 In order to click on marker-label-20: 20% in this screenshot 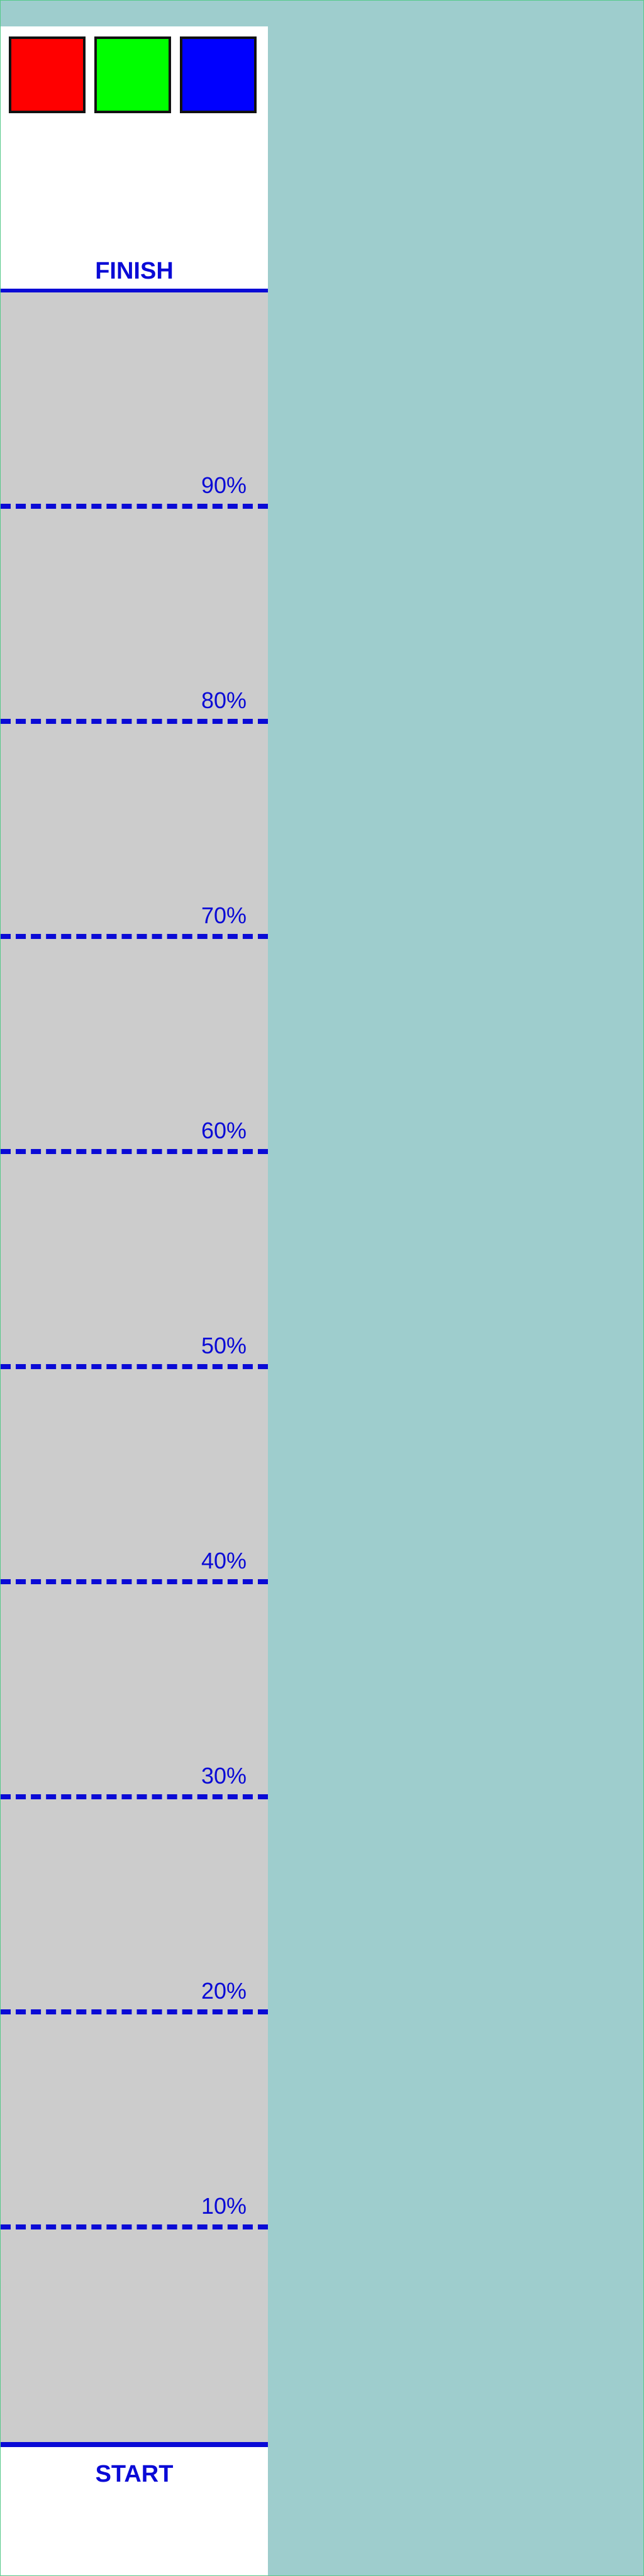, I will do `click(224, 1991)`.